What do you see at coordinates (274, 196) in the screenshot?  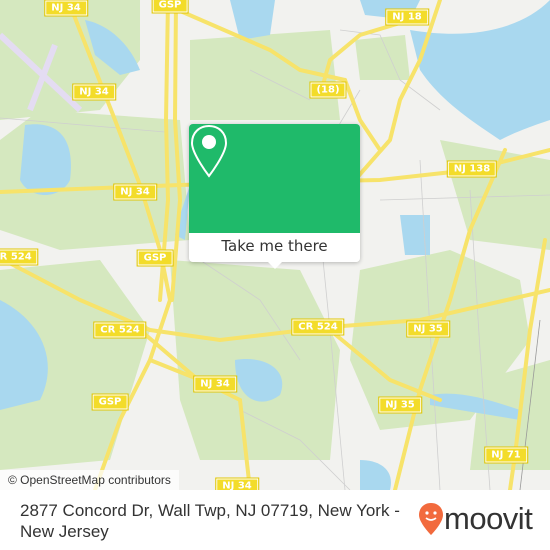 I see `location-popup: Take me there` at bounding box center [274, 196].